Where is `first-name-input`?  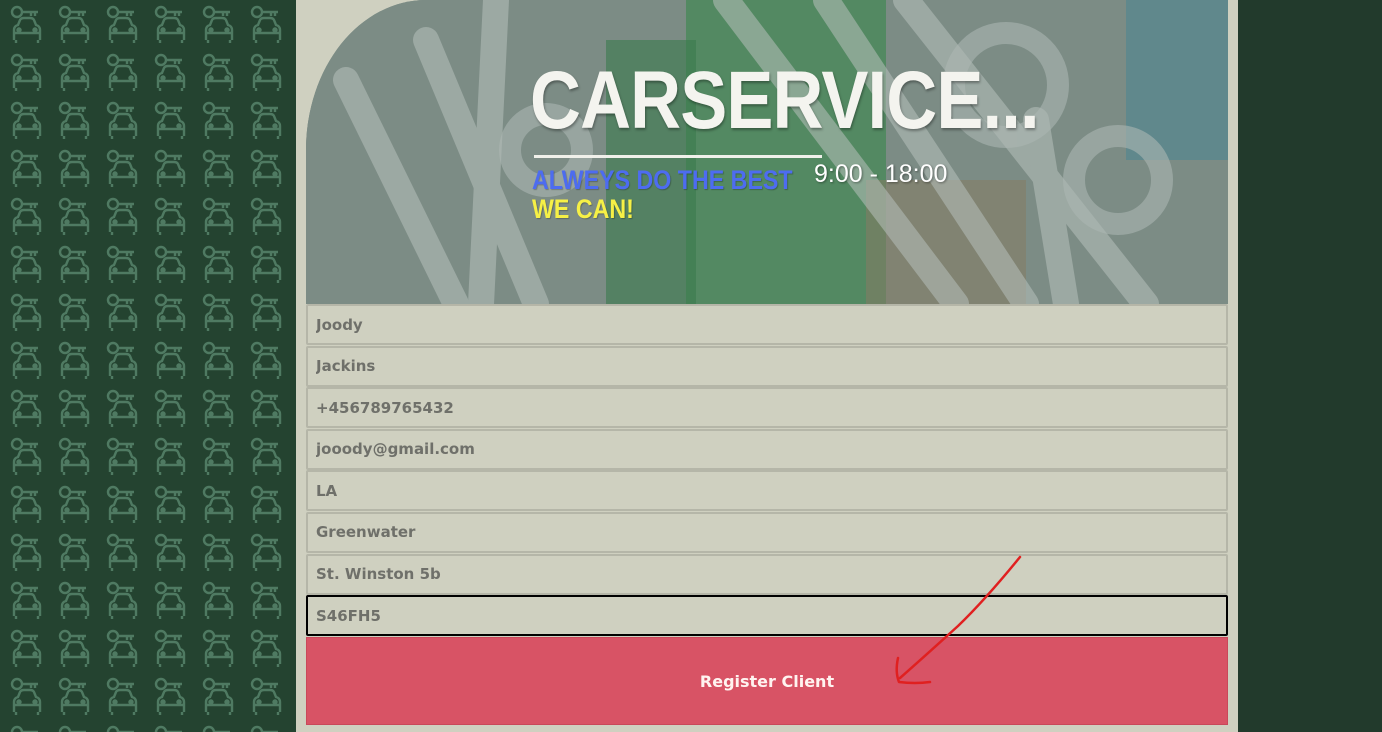 first-name-input is located at coordinates (767, 324).